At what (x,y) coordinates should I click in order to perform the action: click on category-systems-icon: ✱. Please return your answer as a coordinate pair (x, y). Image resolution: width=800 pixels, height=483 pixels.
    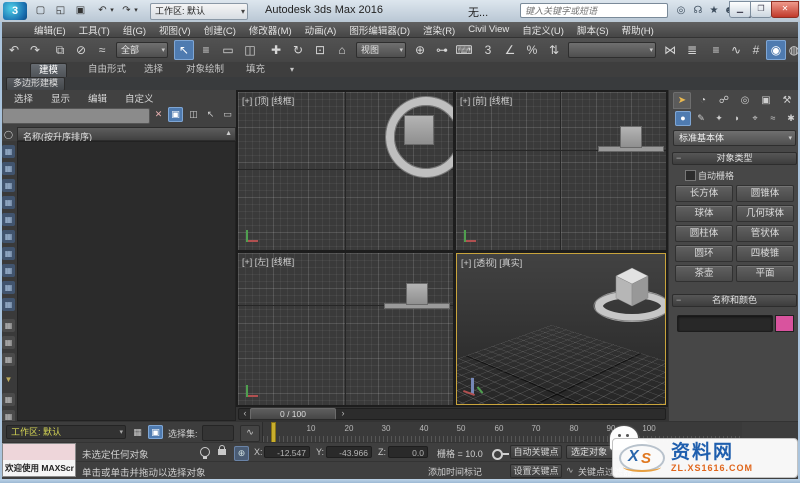
    Looking at the image, I should click on (791, 118).